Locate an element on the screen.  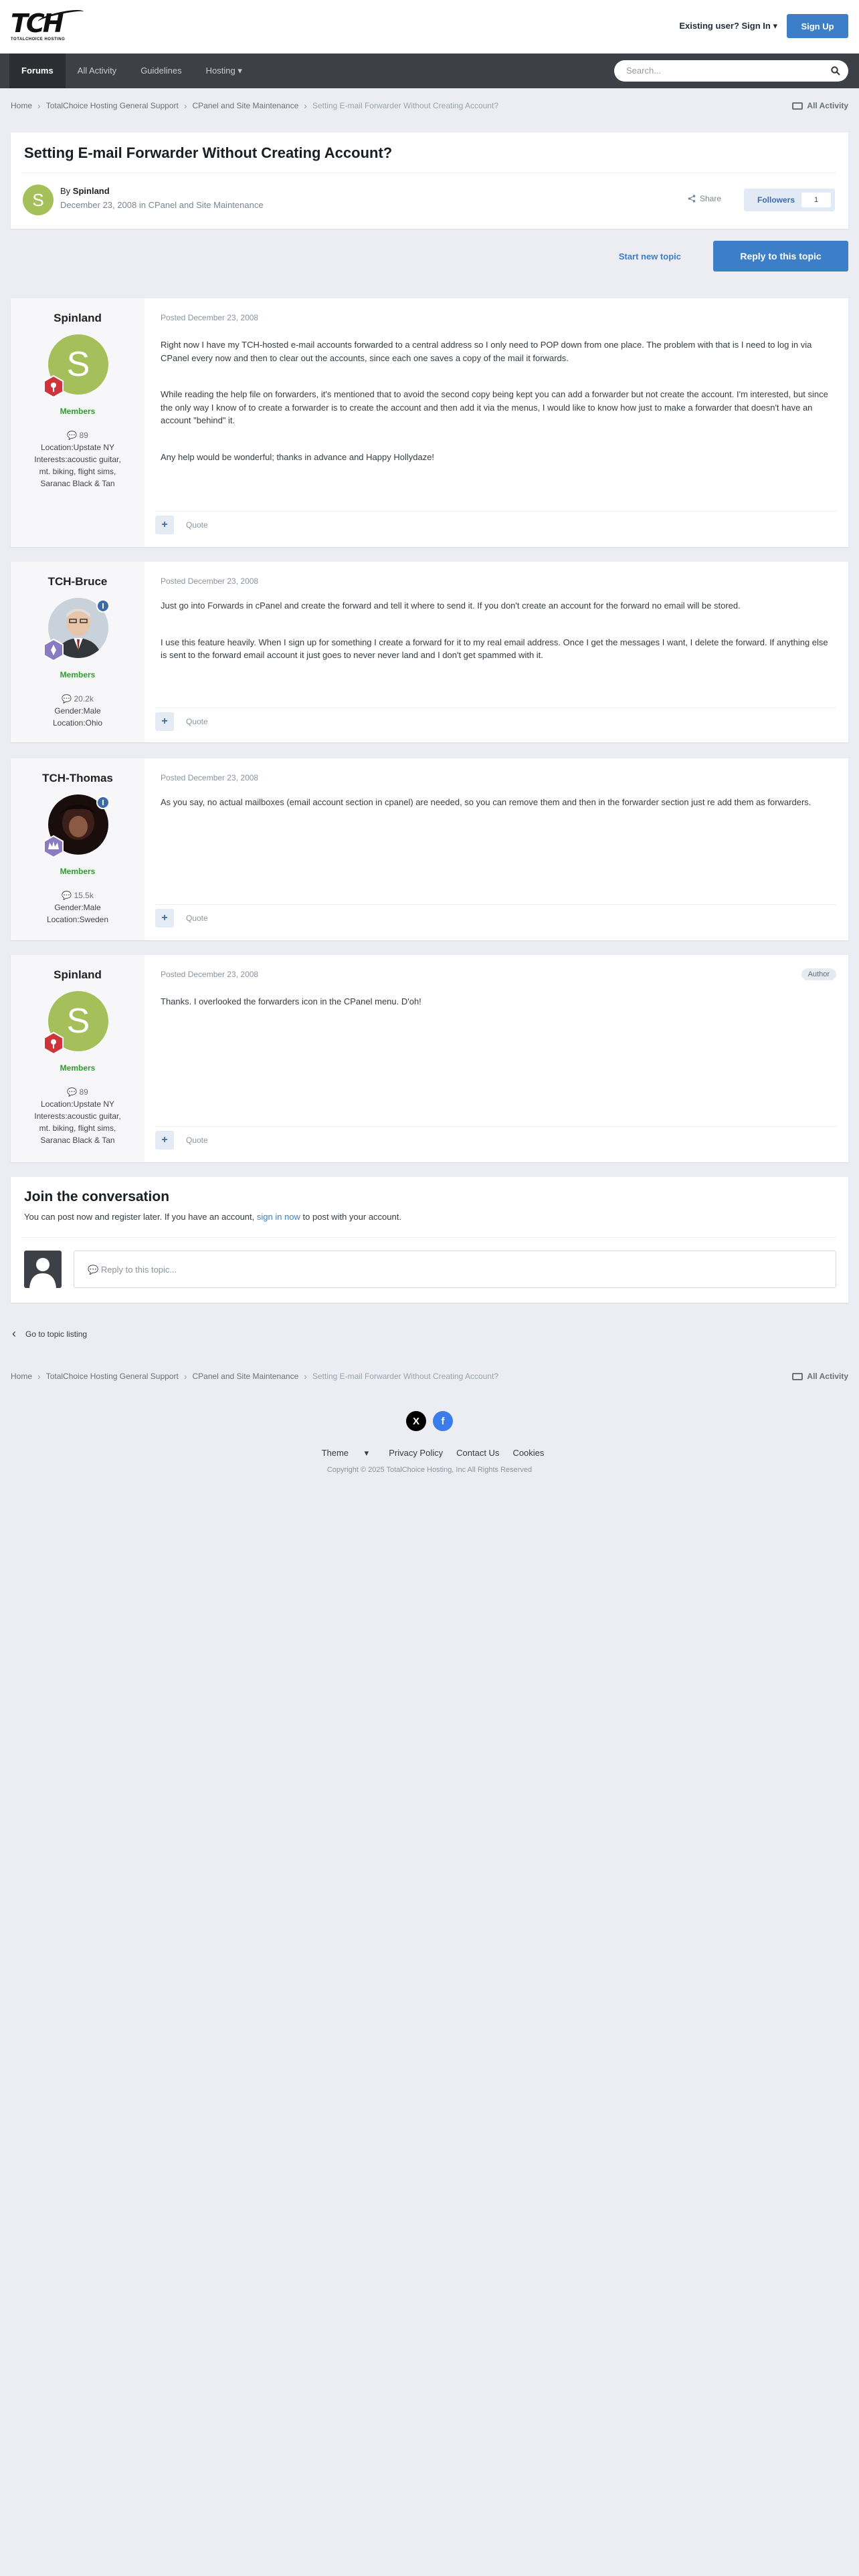
author-gender: Gender:Male is located at coordinates (77, 908).